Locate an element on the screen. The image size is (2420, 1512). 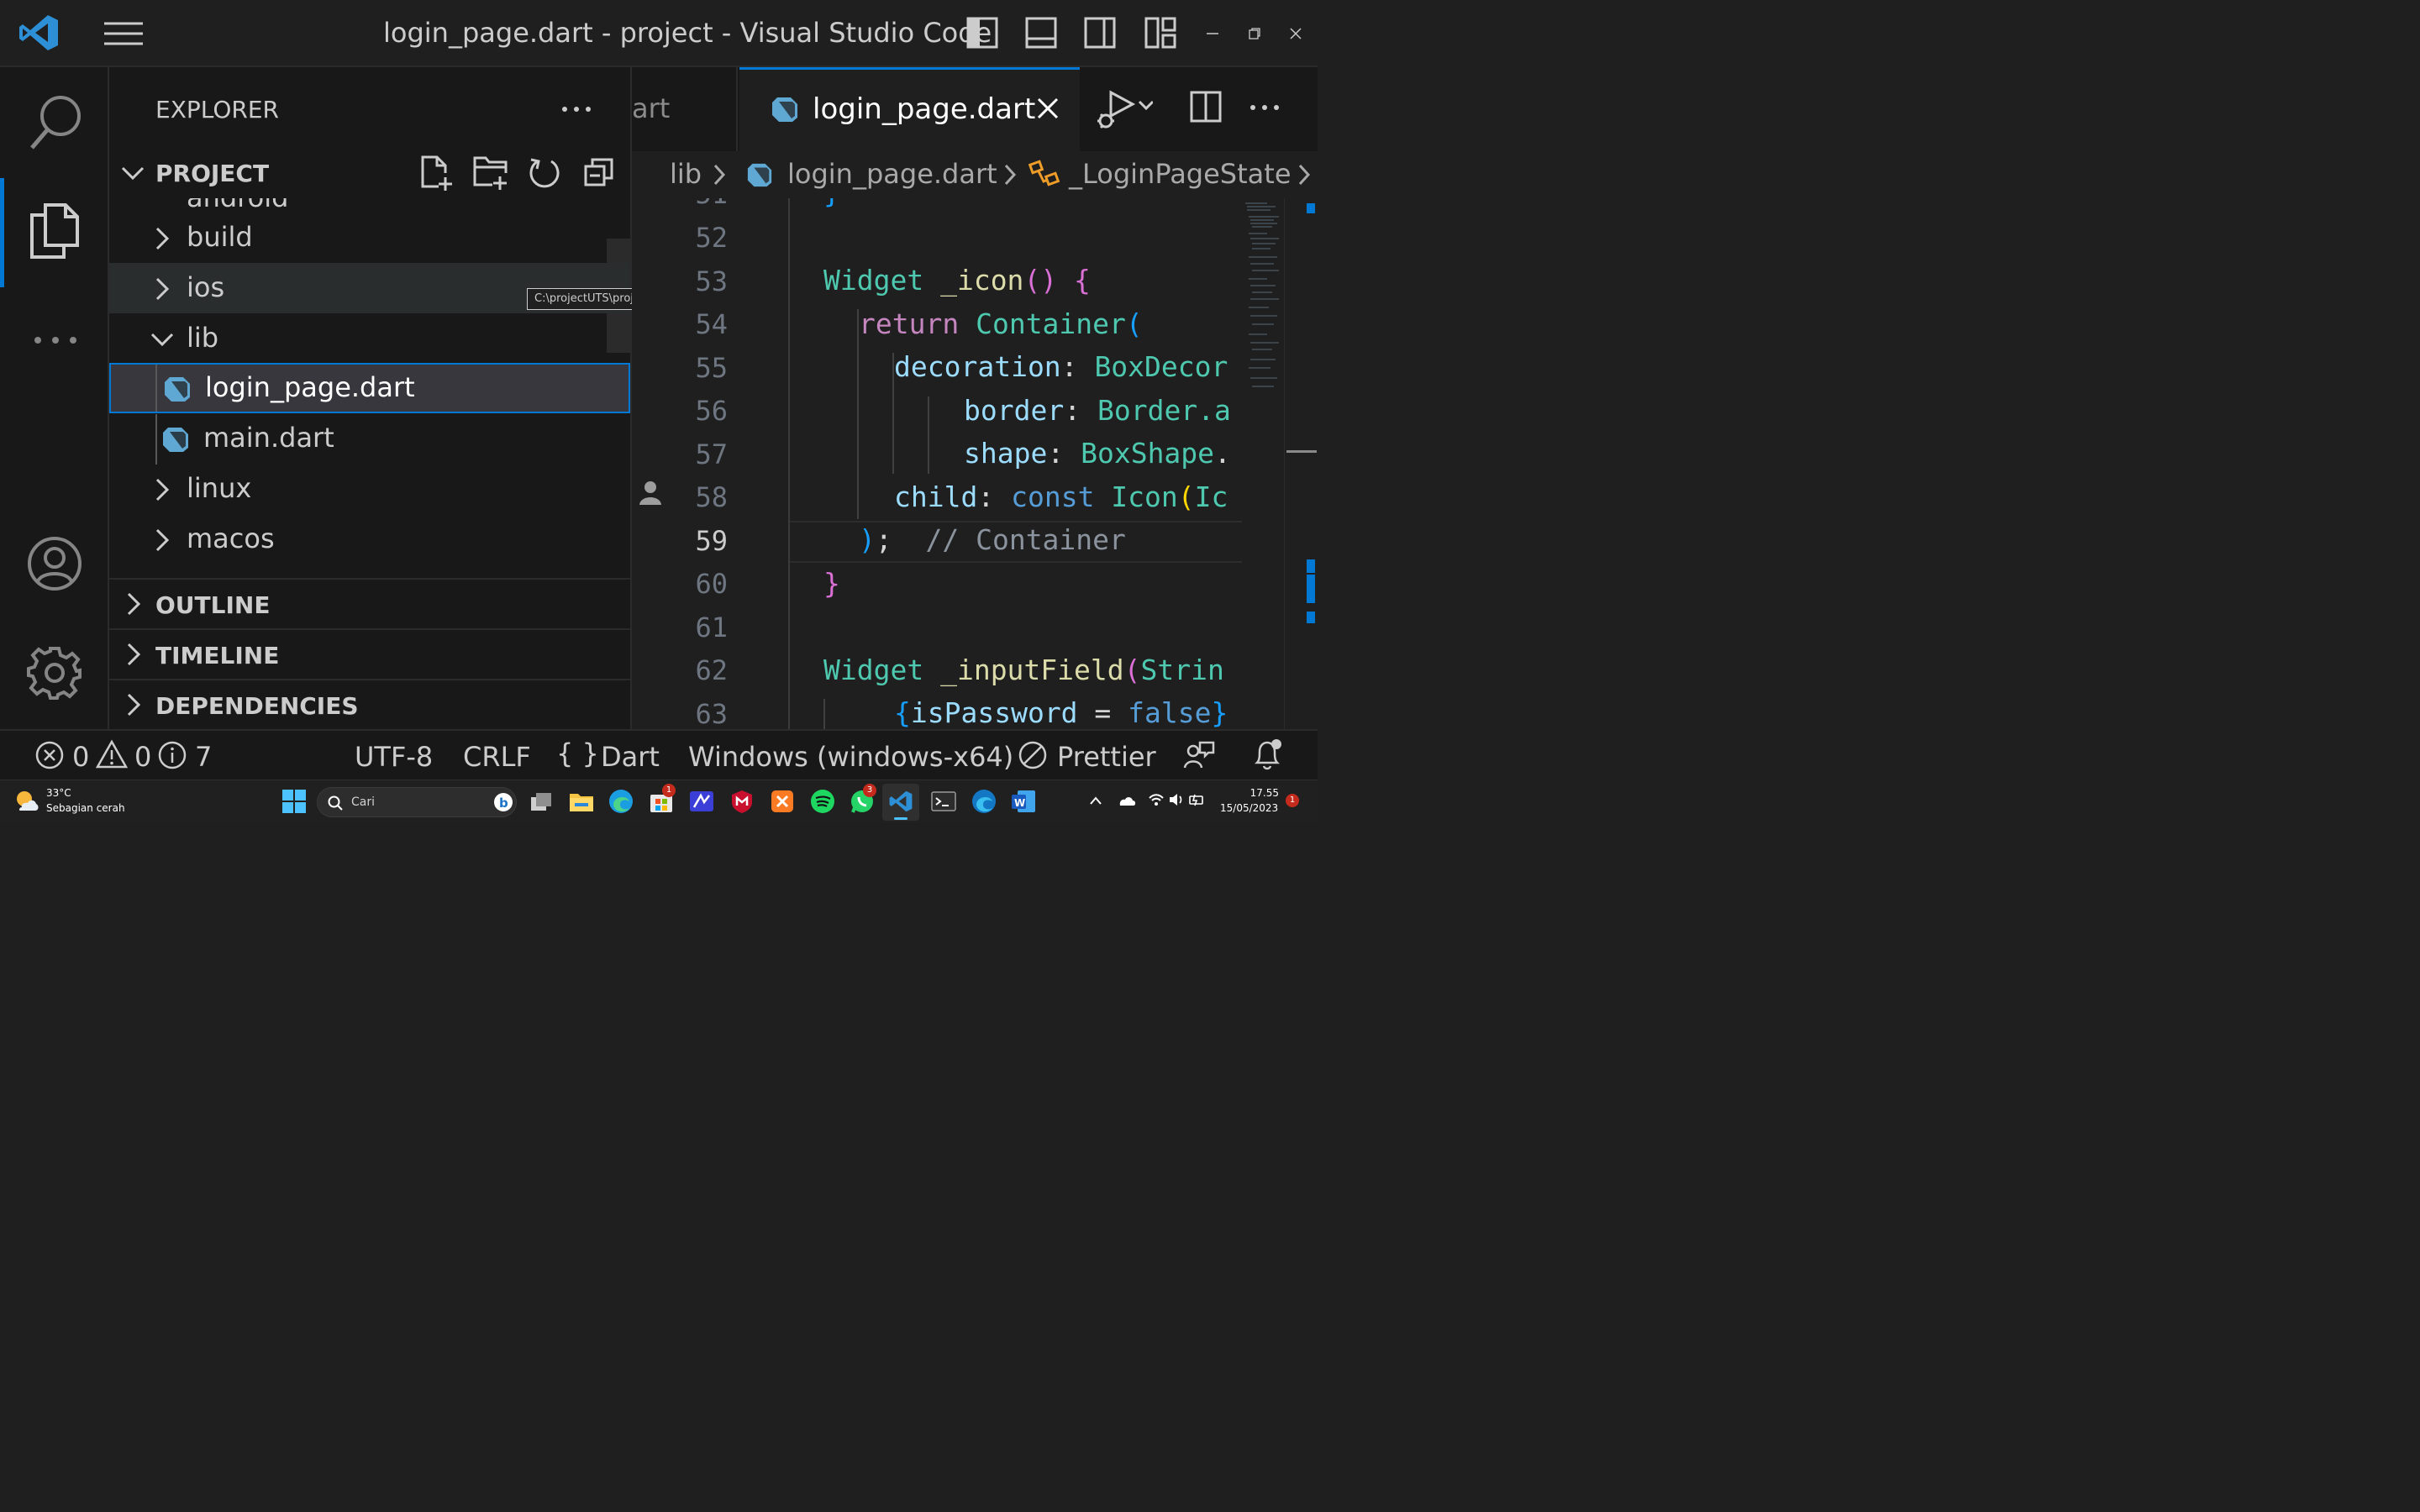
minimize-icon is located at coordinates (1212, 33).